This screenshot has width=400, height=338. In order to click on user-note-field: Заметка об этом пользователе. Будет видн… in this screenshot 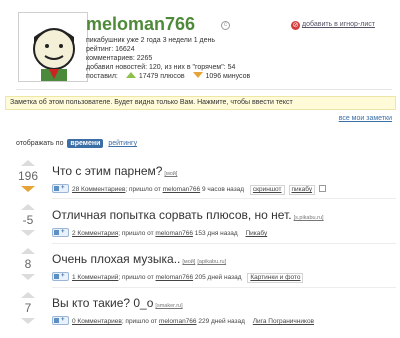, I will do `click(200, 103)`.